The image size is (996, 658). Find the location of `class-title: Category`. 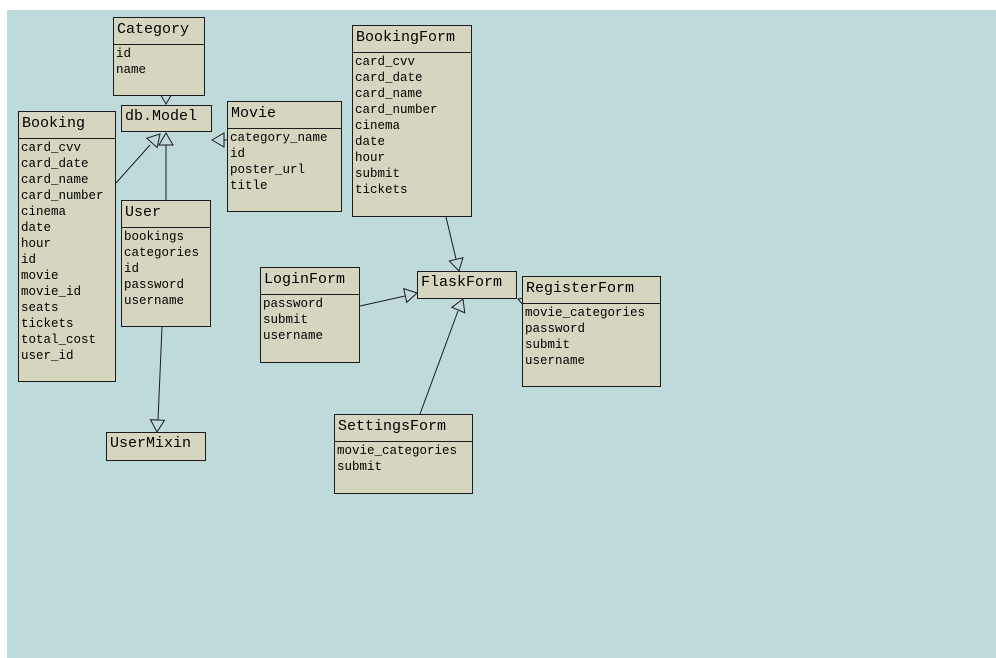

class-title: Category is located at coordinates (159, 31).